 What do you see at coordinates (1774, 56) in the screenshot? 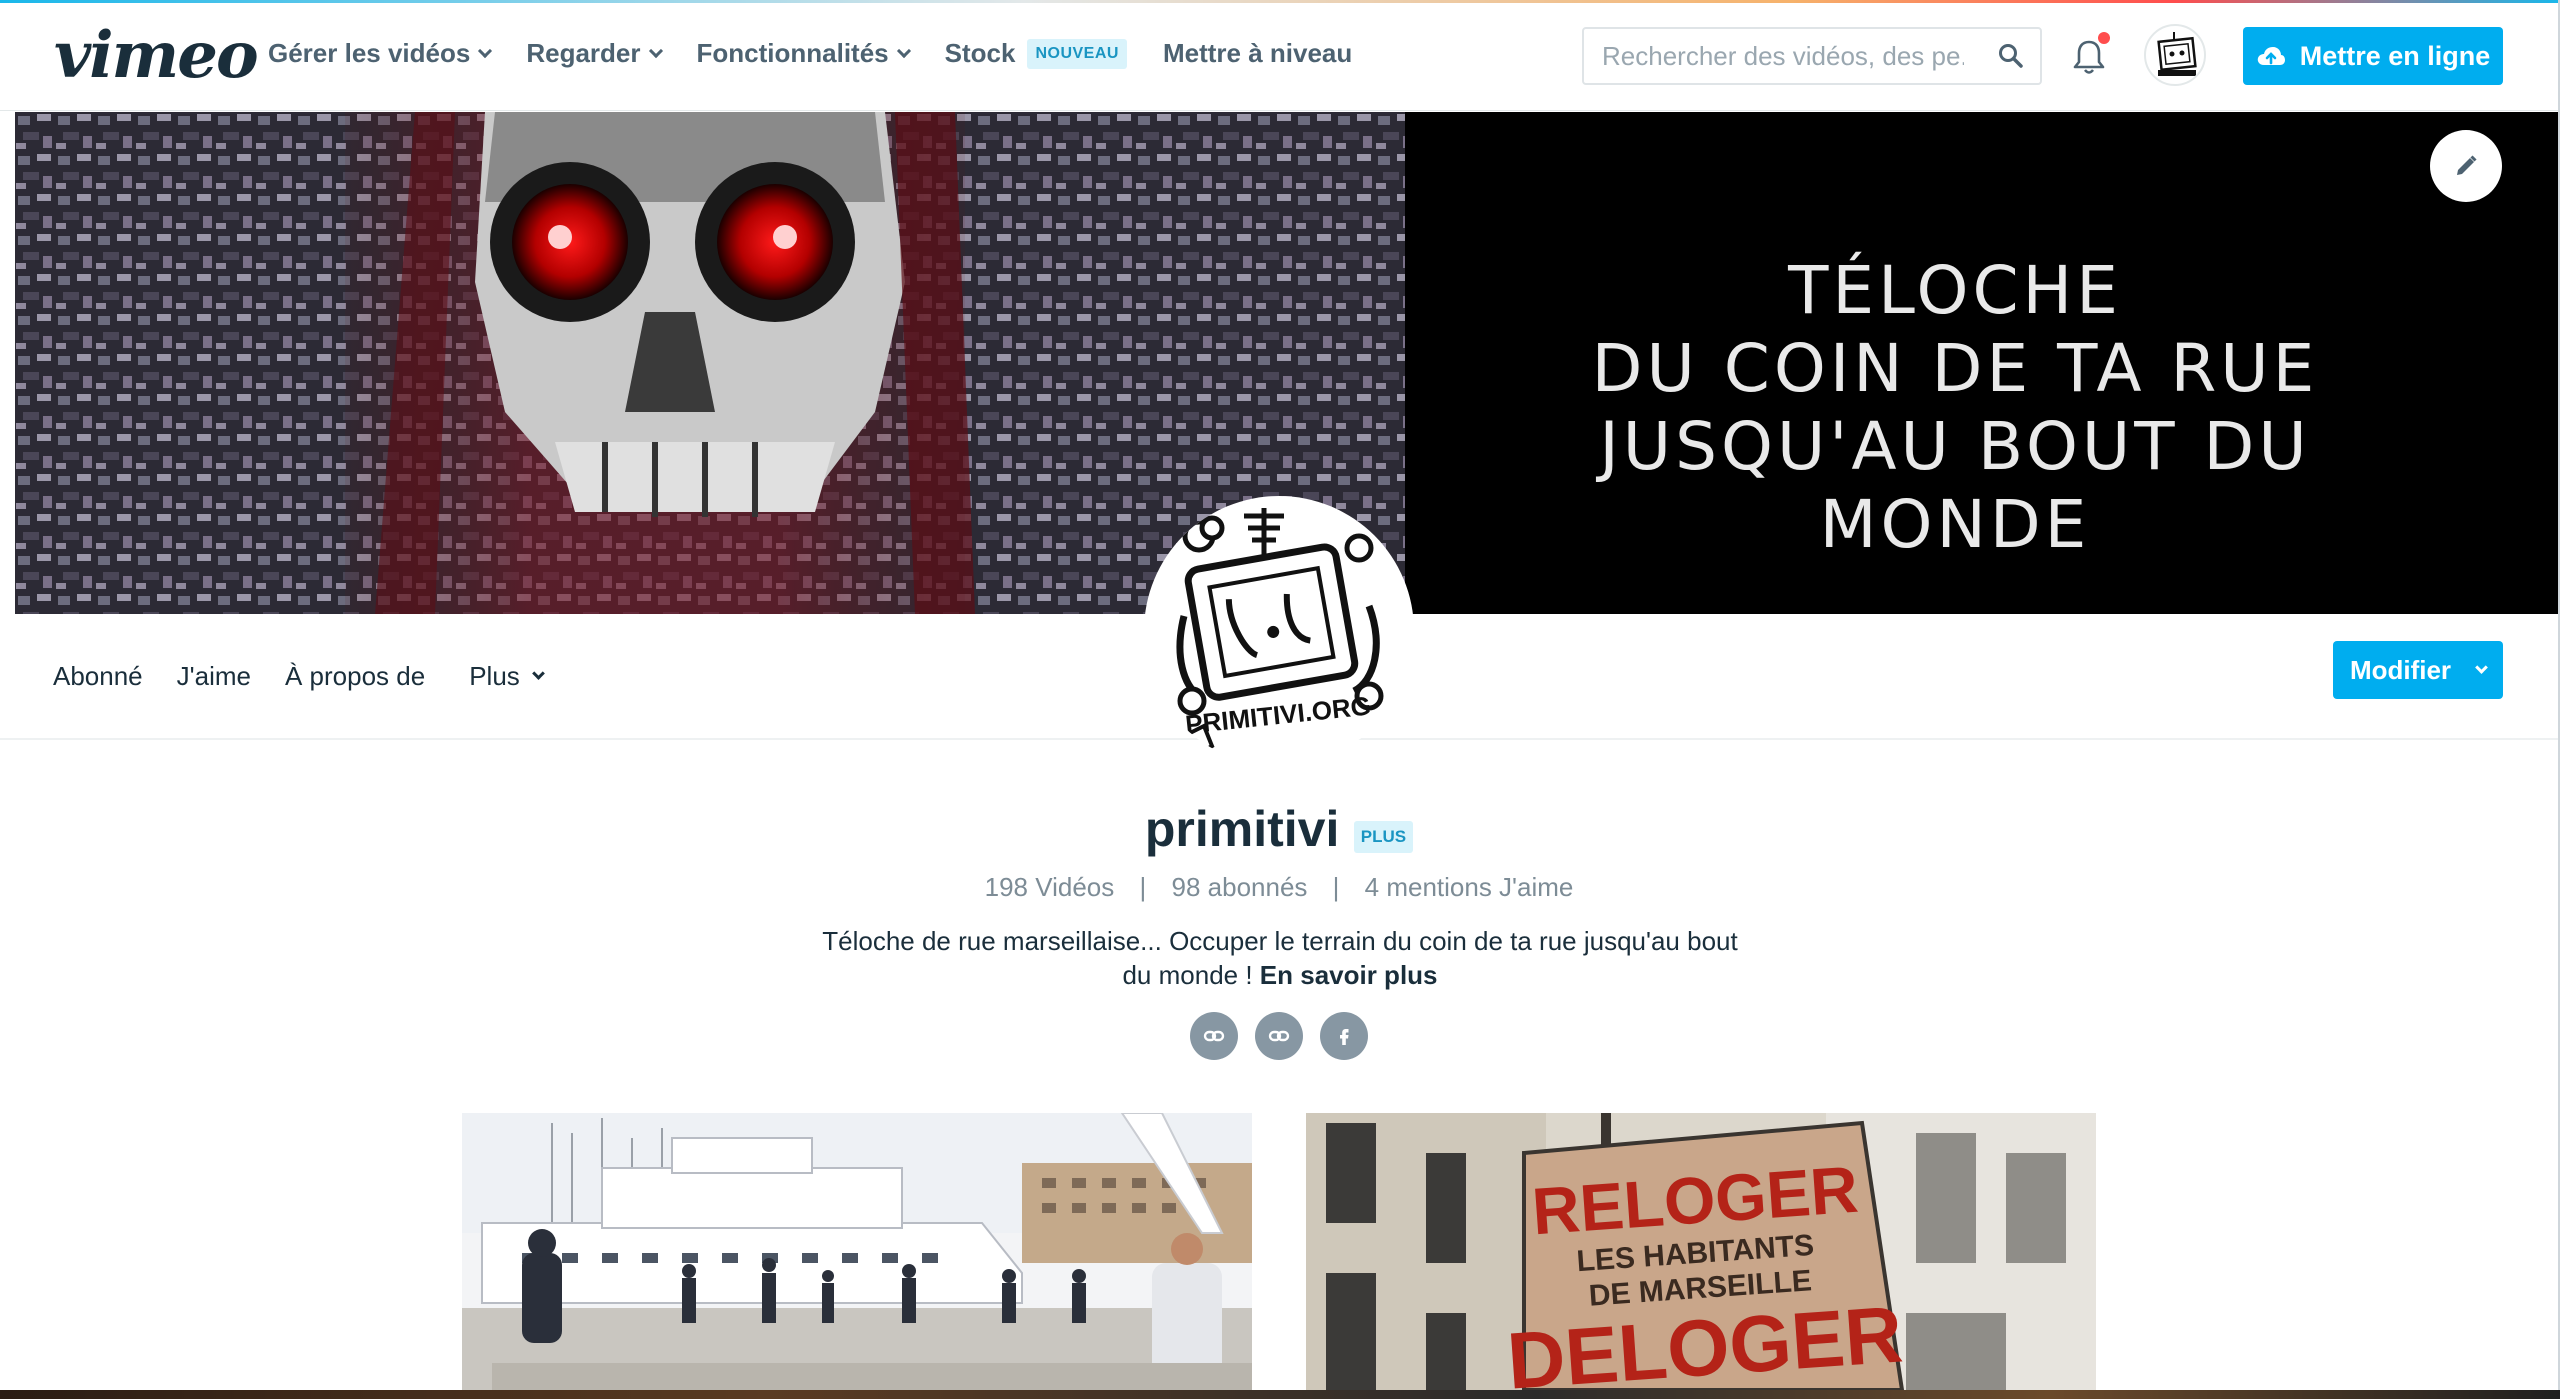
I see `search-input` at bounding box center [1774, 56].